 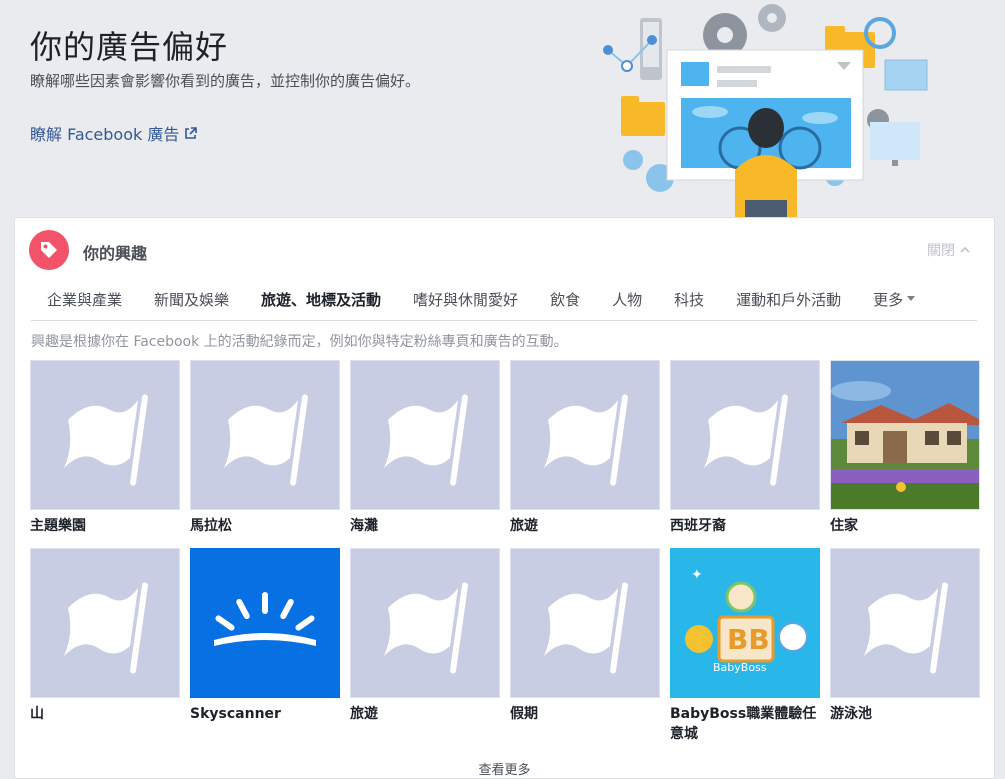 What do you see at coordinates (58, 526) in the screenshot?
I see `interest-label: 主題樂園` at bounding box center [58, 526].